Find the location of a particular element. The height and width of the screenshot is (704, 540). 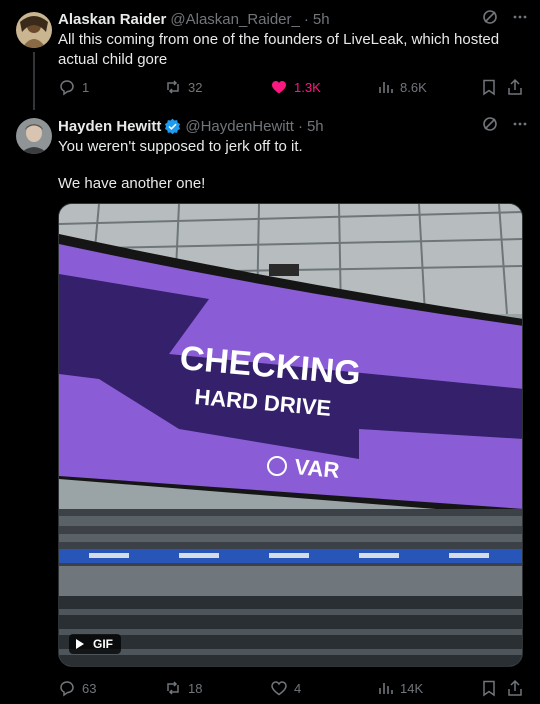

reply-button: 63 is located at coordinates (77, 688).